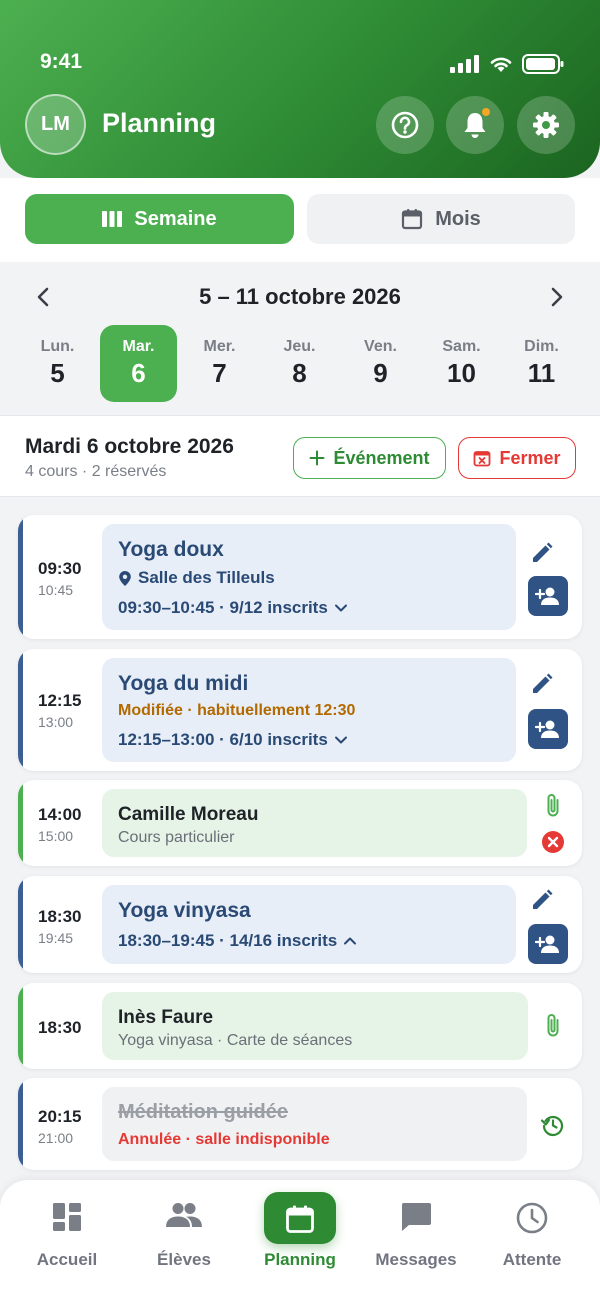 This screenshot has height=1300, width=600. I want to click on avatar: LM, so click(55, 124).